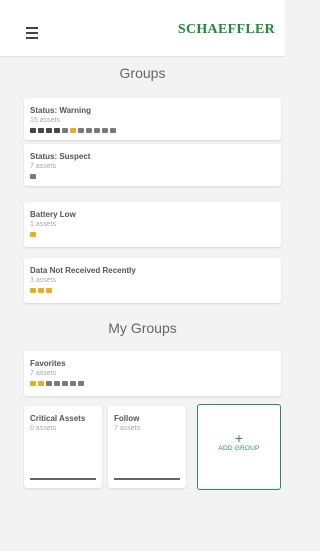 This screenshot has width=320, height=551. What do you see at coordinates (32, 33) in the screenshot?
I see `menu-icon` at bounding box center [32, 33].